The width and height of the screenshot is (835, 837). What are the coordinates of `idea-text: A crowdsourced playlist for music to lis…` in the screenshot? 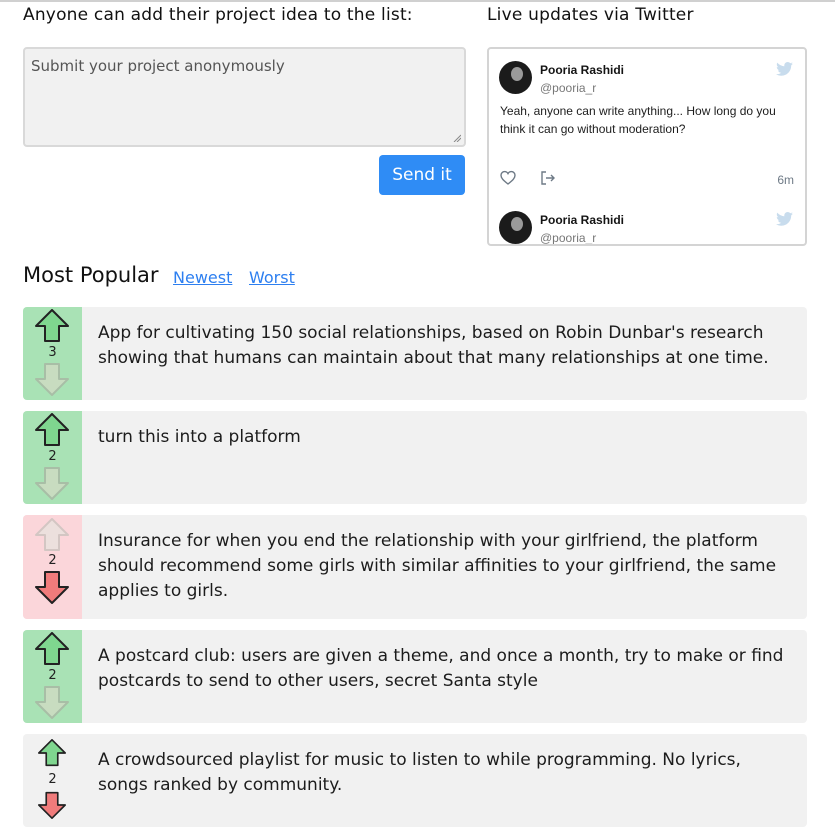 It's located at (419, 772).